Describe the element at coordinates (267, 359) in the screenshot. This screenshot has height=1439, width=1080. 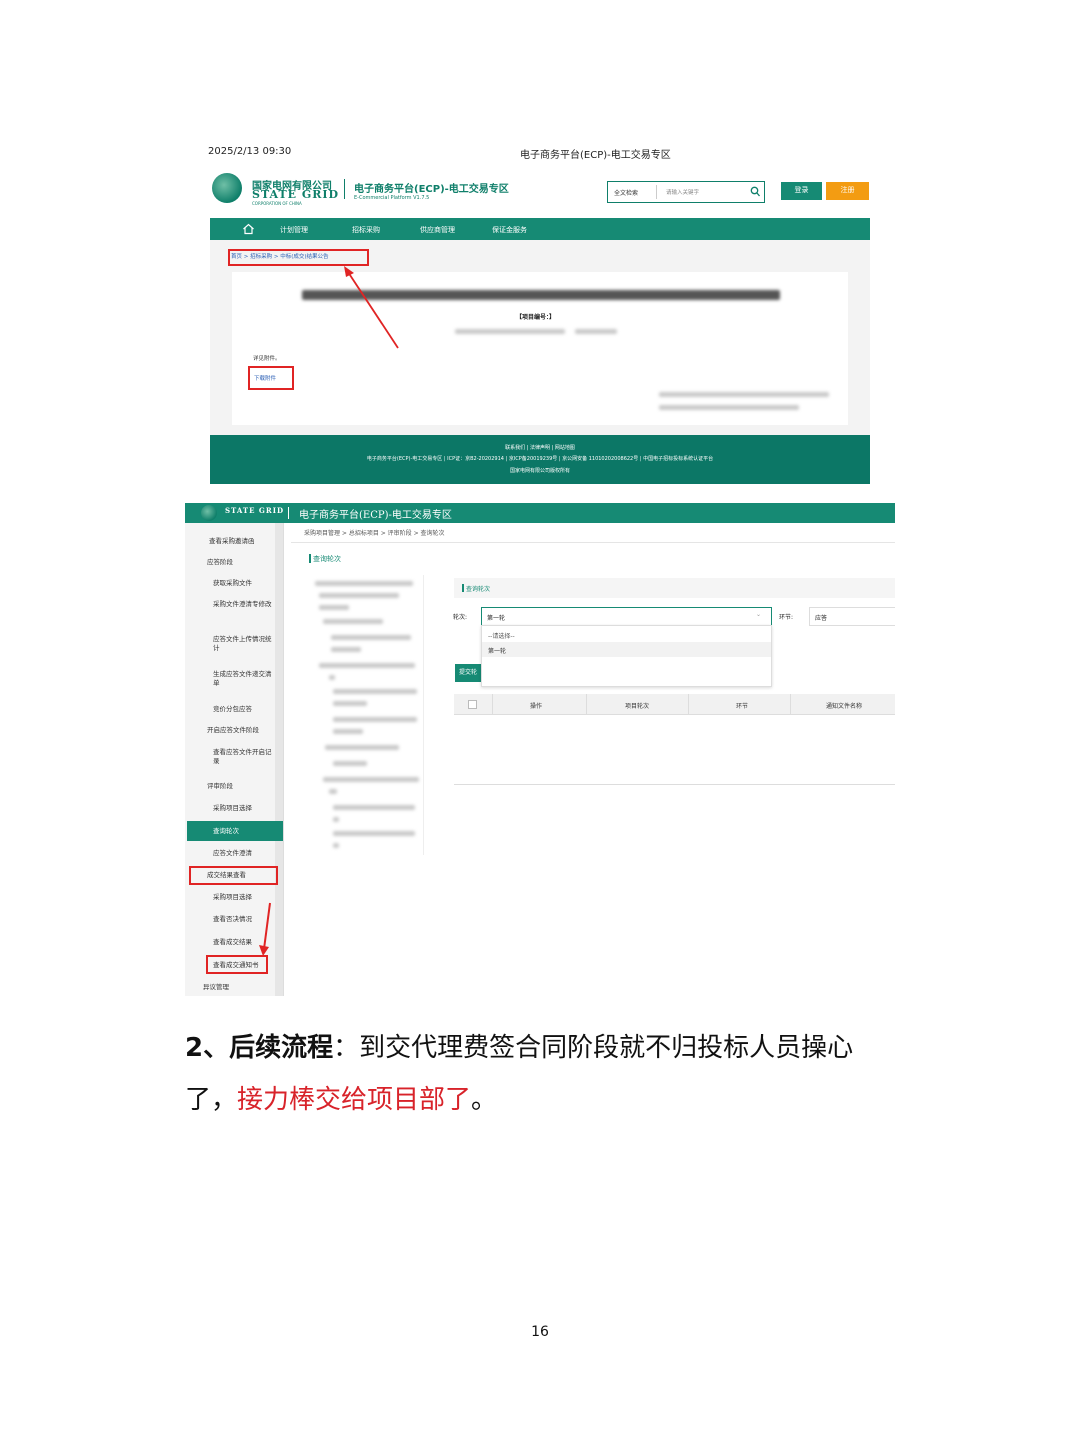
I see `see-attachment-text: 详见附件。` at that location.